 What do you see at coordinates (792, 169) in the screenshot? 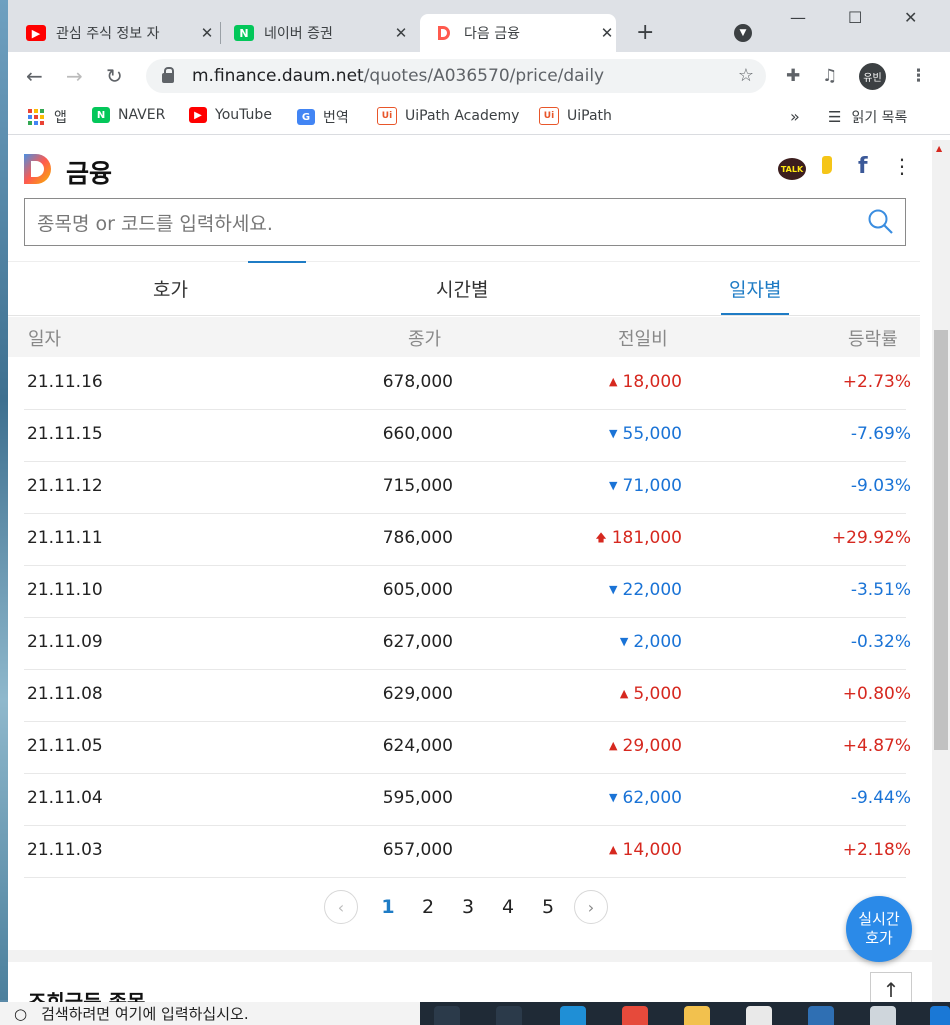
I see `kakaotalk-share-icon: TALK` at bounding box center [792, 169].